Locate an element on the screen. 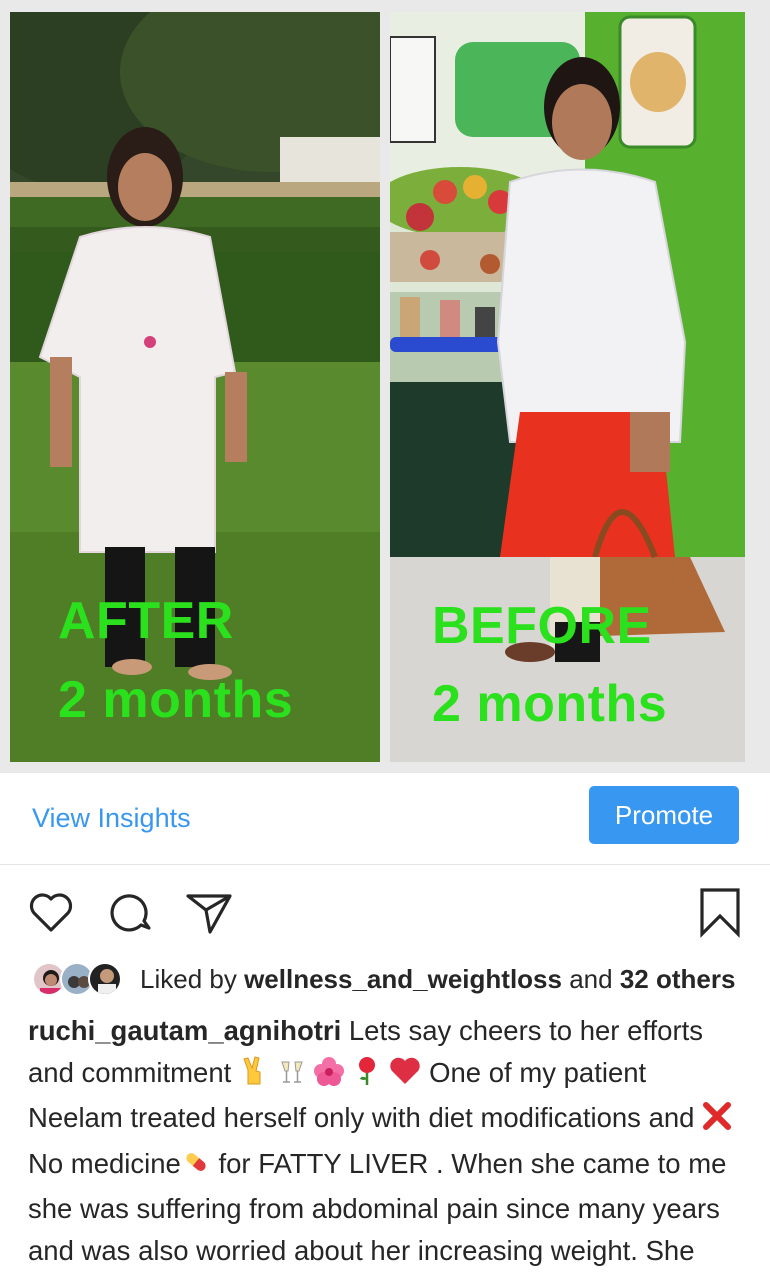 The height and width of the screenshot is (1280, 770). heart-icon is located at coordinates (51, 913).